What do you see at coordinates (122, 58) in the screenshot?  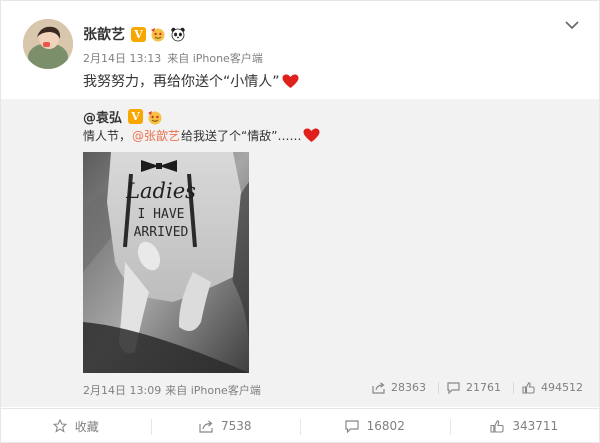 I see `post-time: 2月14日 13:13` at bounding box center [122, 58].